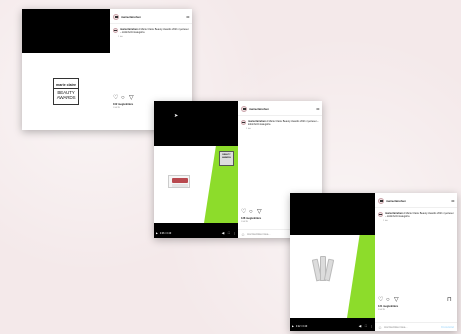 The height and width of the screenshot is (334, 461). I want to click on logo-brand: marie claire, so click(66, 85).